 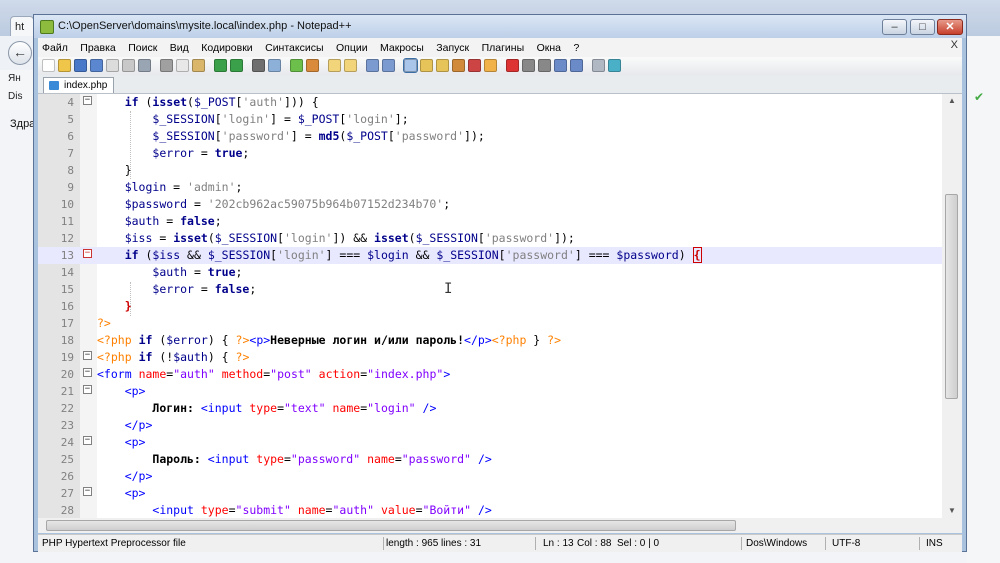 What do you see at coordinates (103, 493) in the screenshot?
I see `code-line: 27− <p>` at bounding box center [103, 493].